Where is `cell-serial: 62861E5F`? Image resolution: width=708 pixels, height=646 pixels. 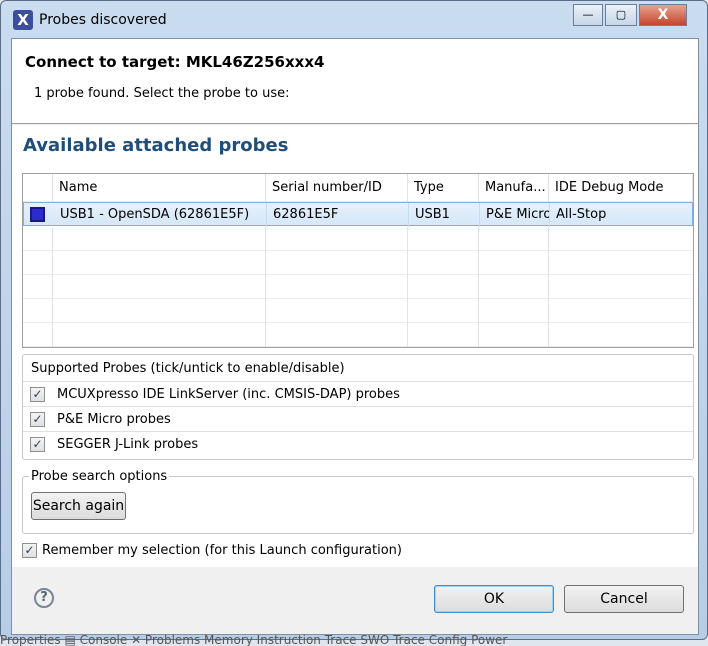 cell-serial: 62861E5F is located at coordinates (338, 215).